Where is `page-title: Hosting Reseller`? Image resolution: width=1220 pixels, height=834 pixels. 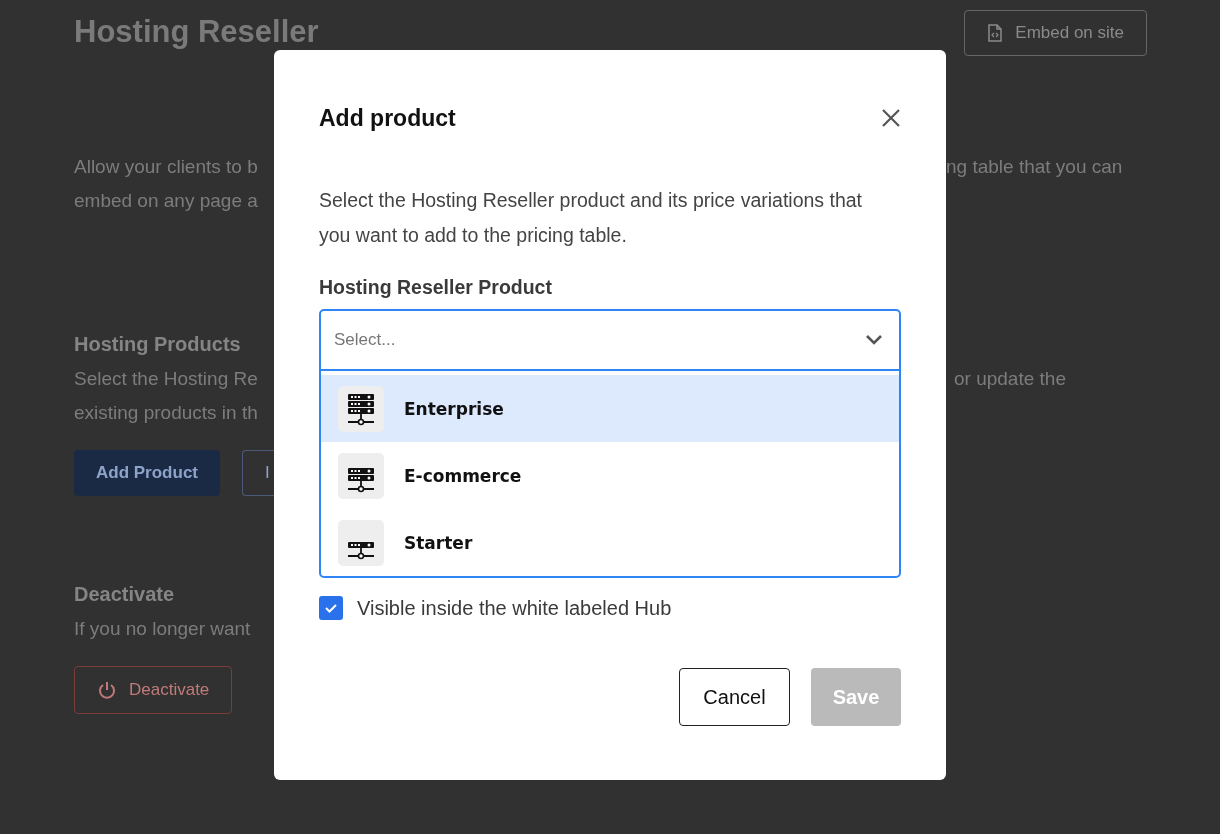
page-title: Hosting Reseller is located at coordinates (196, 32).